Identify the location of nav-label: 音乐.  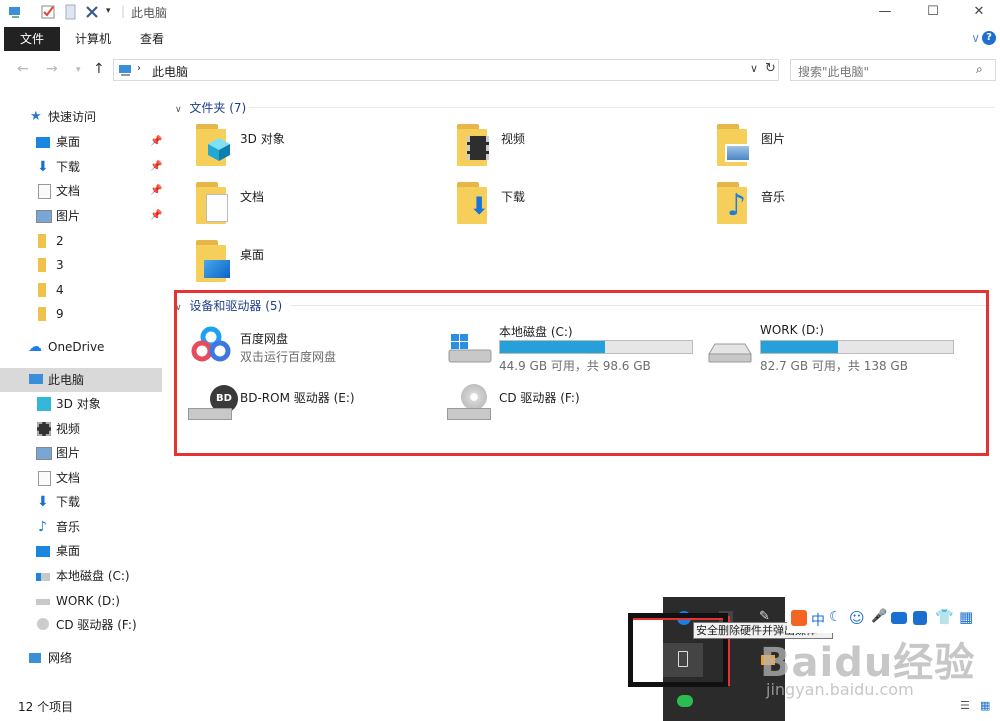
(68, 527).